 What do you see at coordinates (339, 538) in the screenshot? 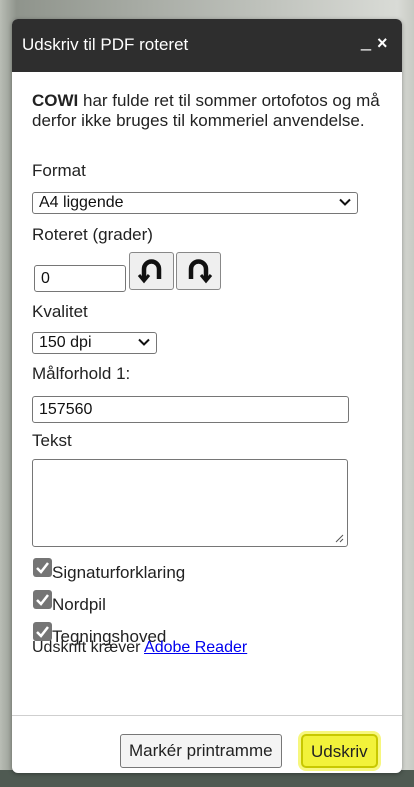
I see `resize-handle-icon` at bounding box center [339, 538].